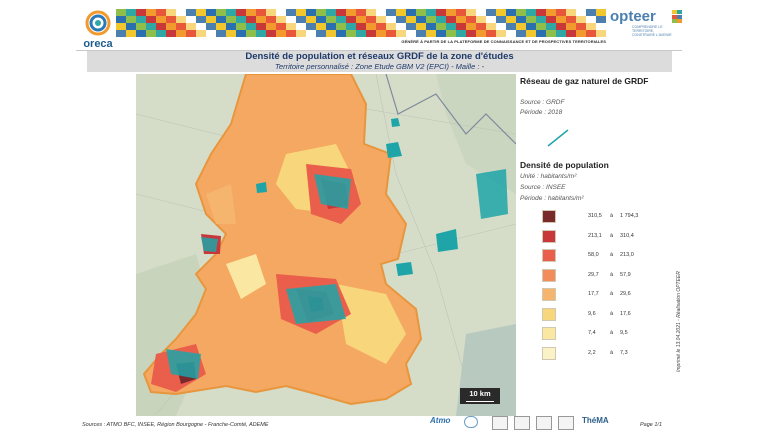 This screenshot has width=760, height=440. What do you see at coordinates (552, 198) in the screenshot?
I see `density-legend-period: Période : habitants/m²` at bounding box center [552, 198].